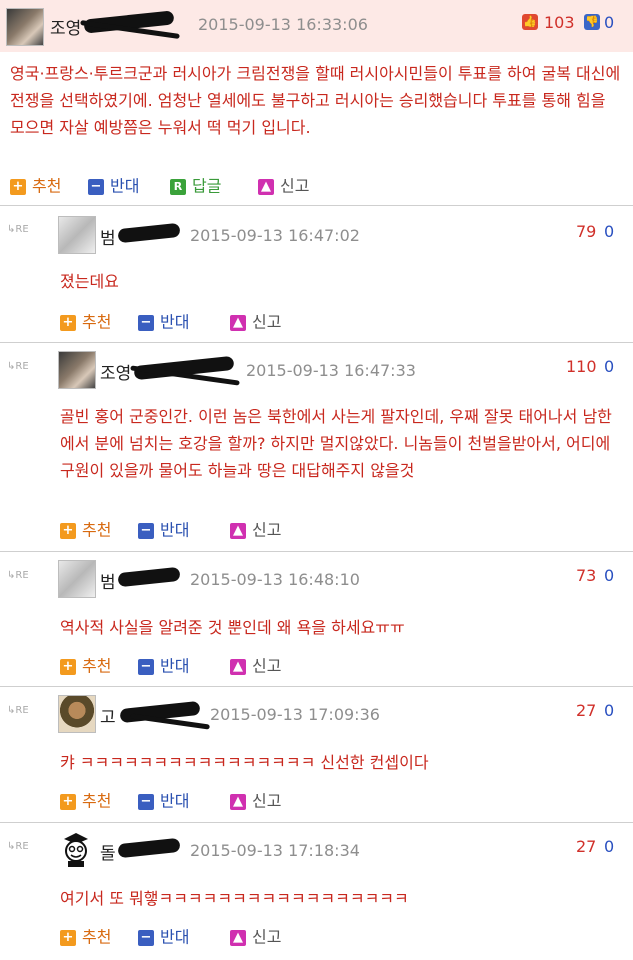 The image size is (633, 960). Describe the element at coordinates (244, 762) in the screenshot. I see `comment-body: 캬 ㅋㅋㅋㅋㅋㅋㅋㅋㅋㅋㅋㅋㅋㅋㅋㅋ 신선한 컨셉이다` at that location.